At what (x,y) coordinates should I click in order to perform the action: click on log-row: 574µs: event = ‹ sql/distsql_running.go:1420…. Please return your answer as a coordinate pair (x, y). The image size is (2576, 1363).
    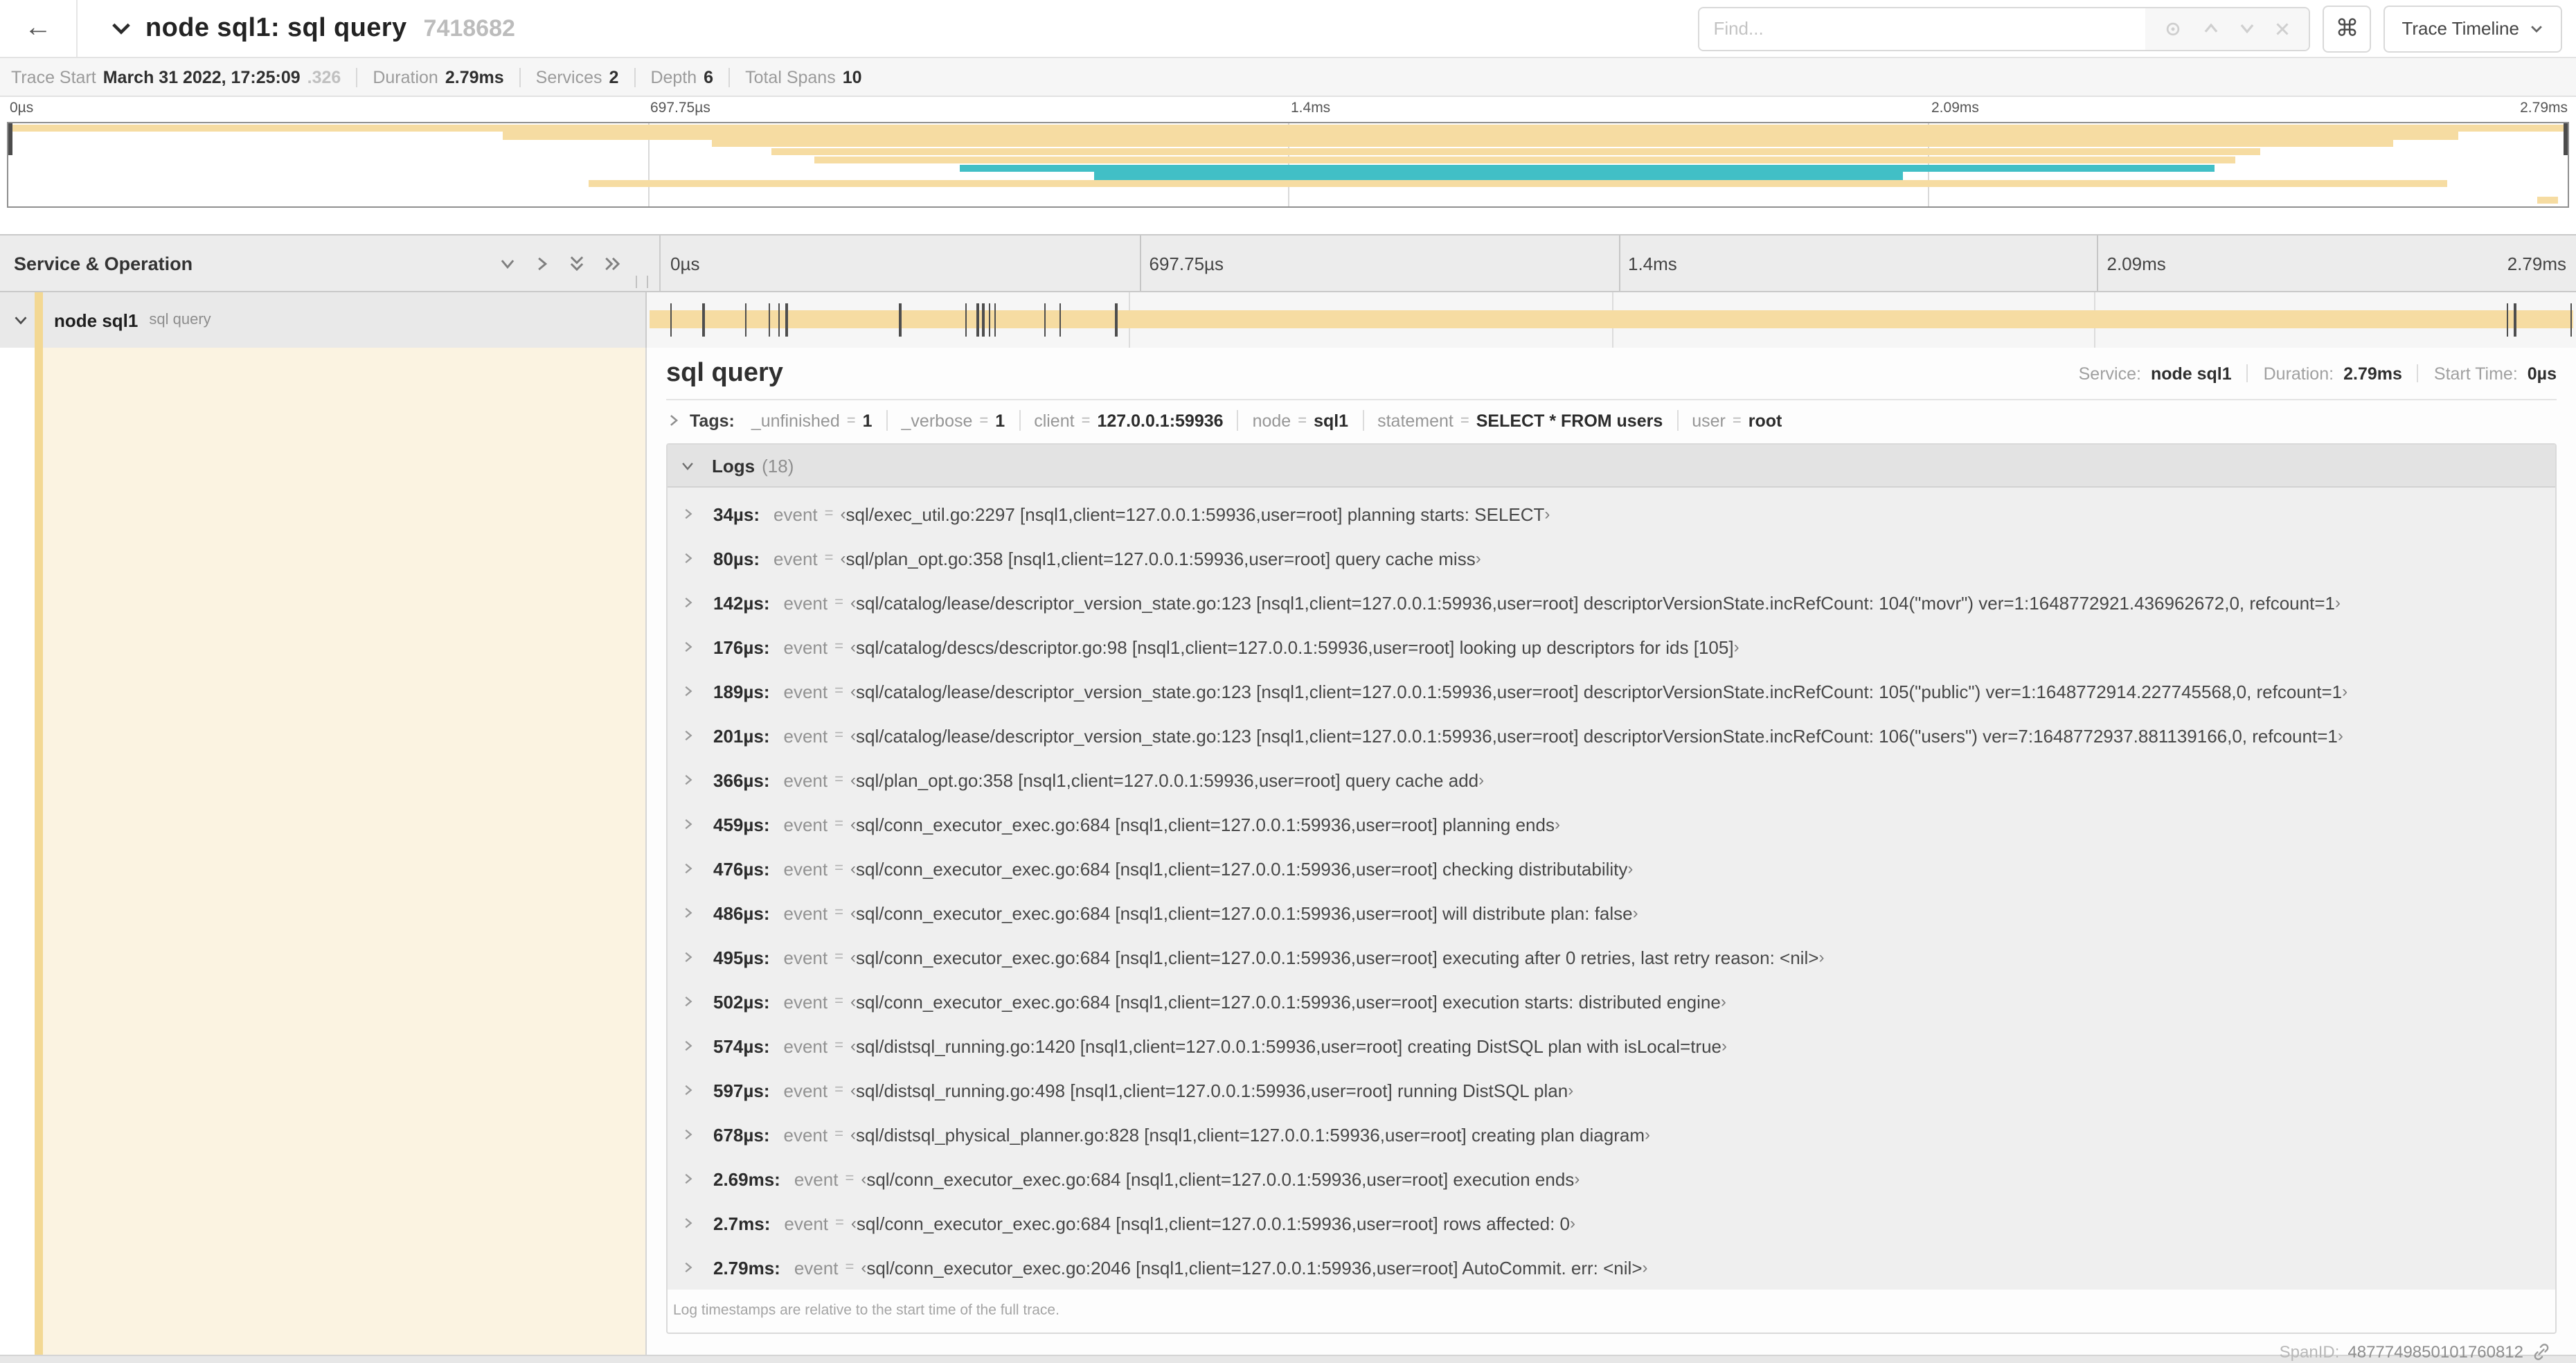
    Looking at the image, I should click on (1612, 1046).